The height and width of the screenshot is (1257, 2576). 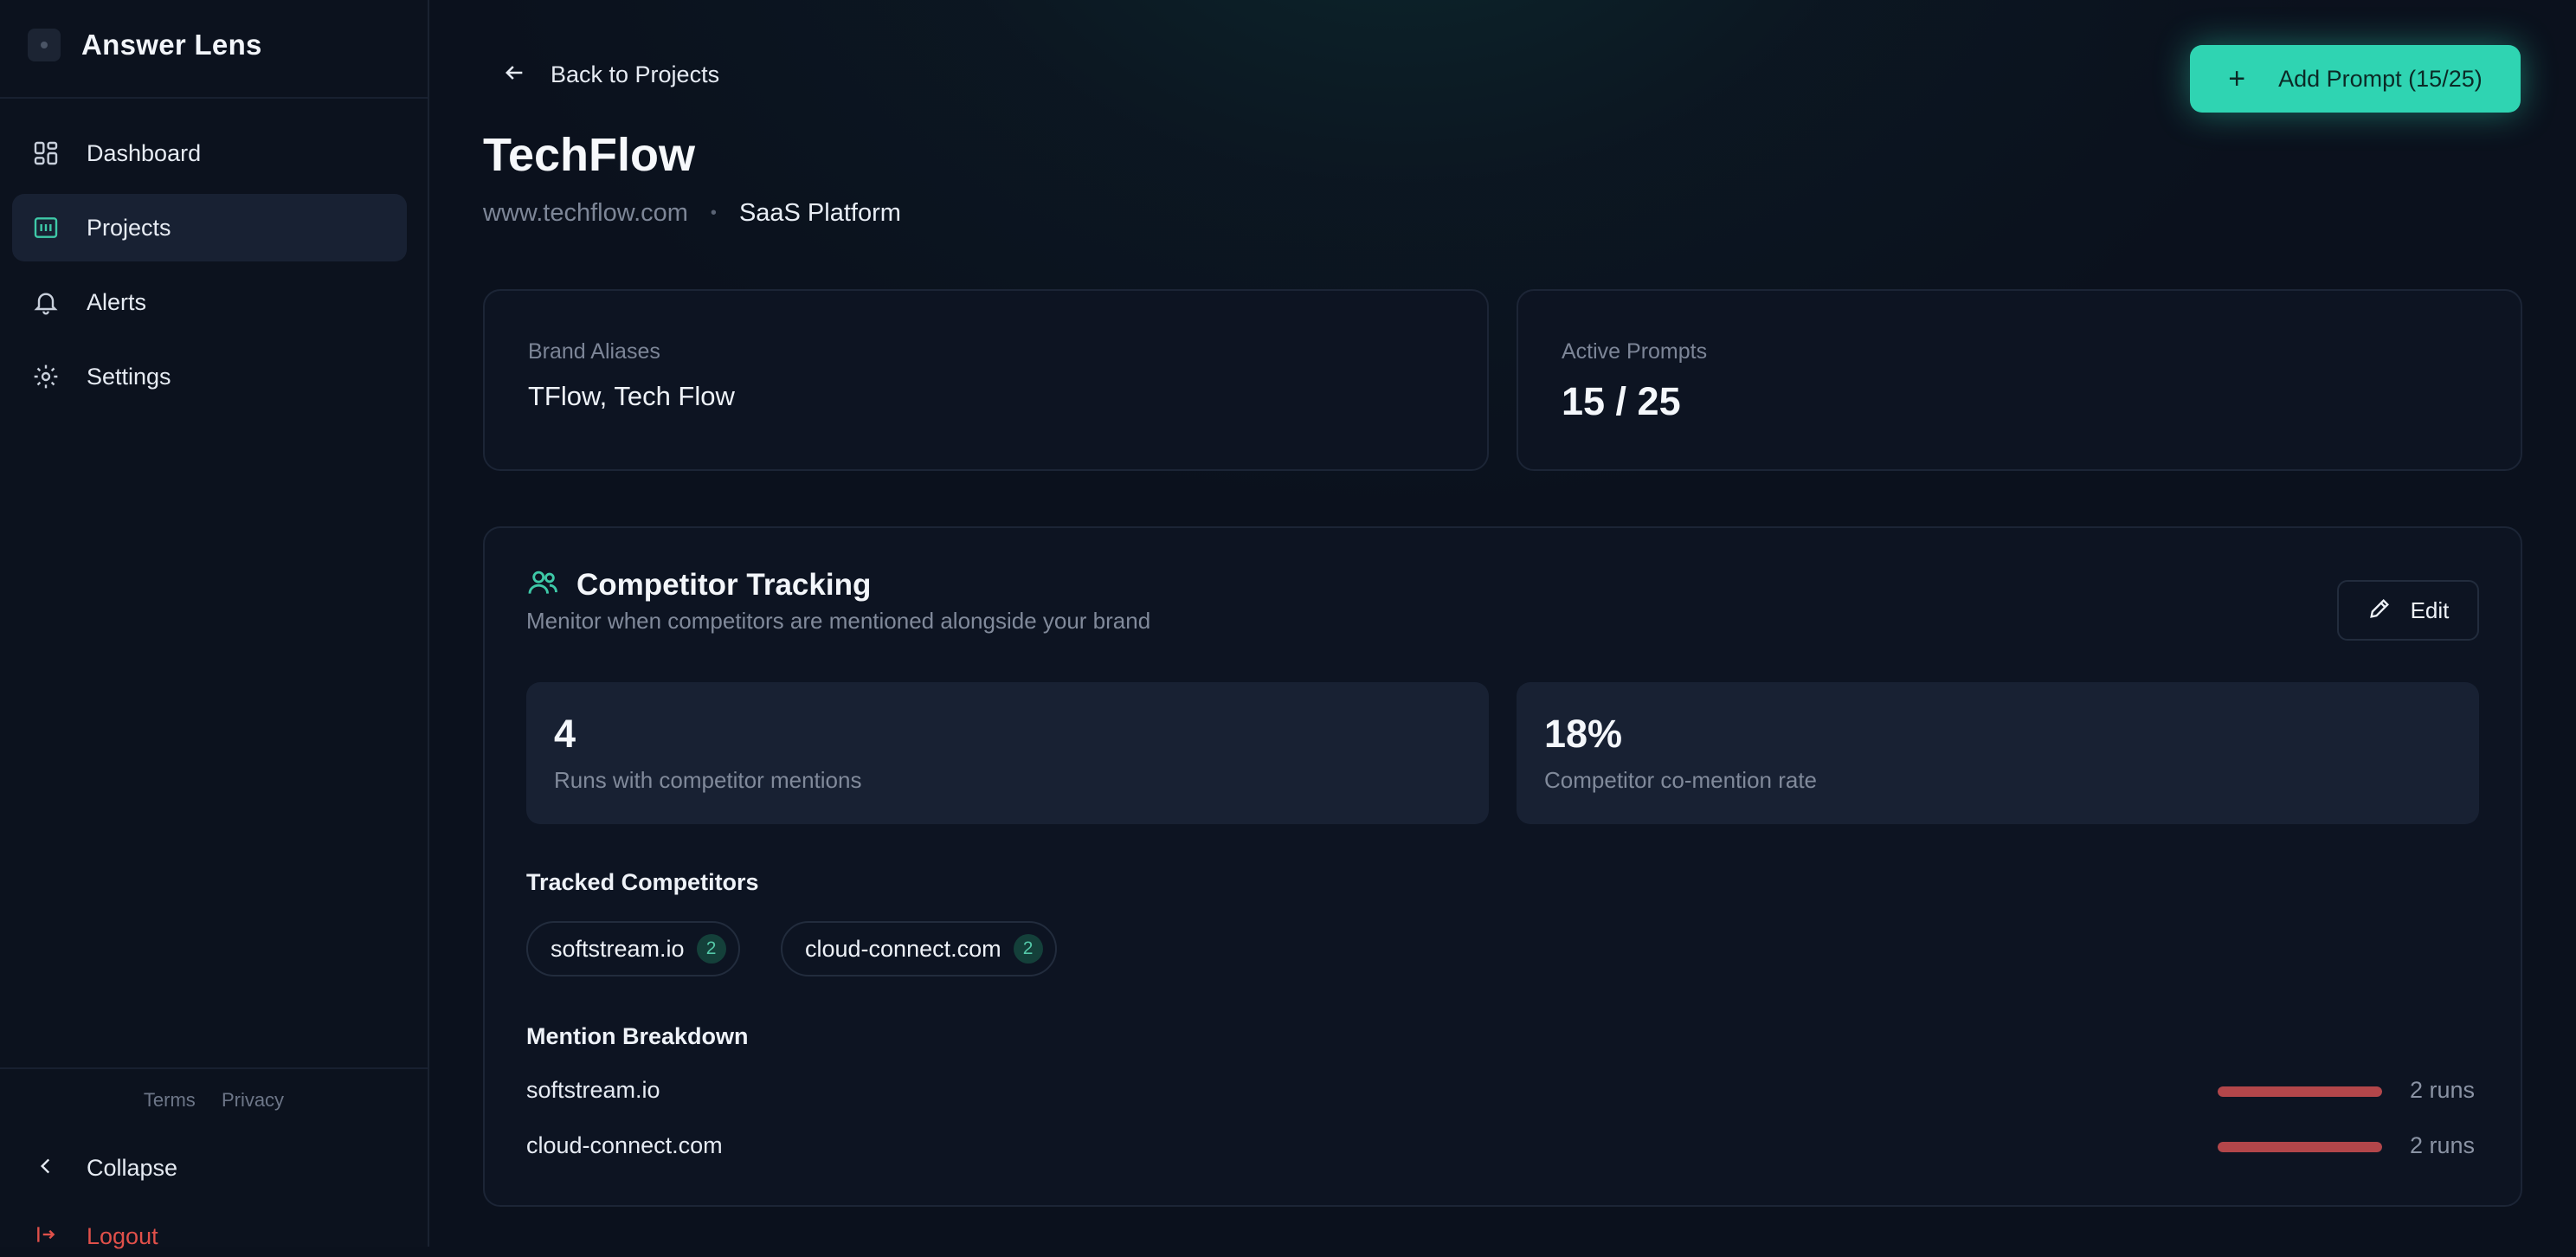 What do you see at coordinates (2379, 610) in the screenshot?
I see `pencil-icon` at bounding box center [2379, 610].